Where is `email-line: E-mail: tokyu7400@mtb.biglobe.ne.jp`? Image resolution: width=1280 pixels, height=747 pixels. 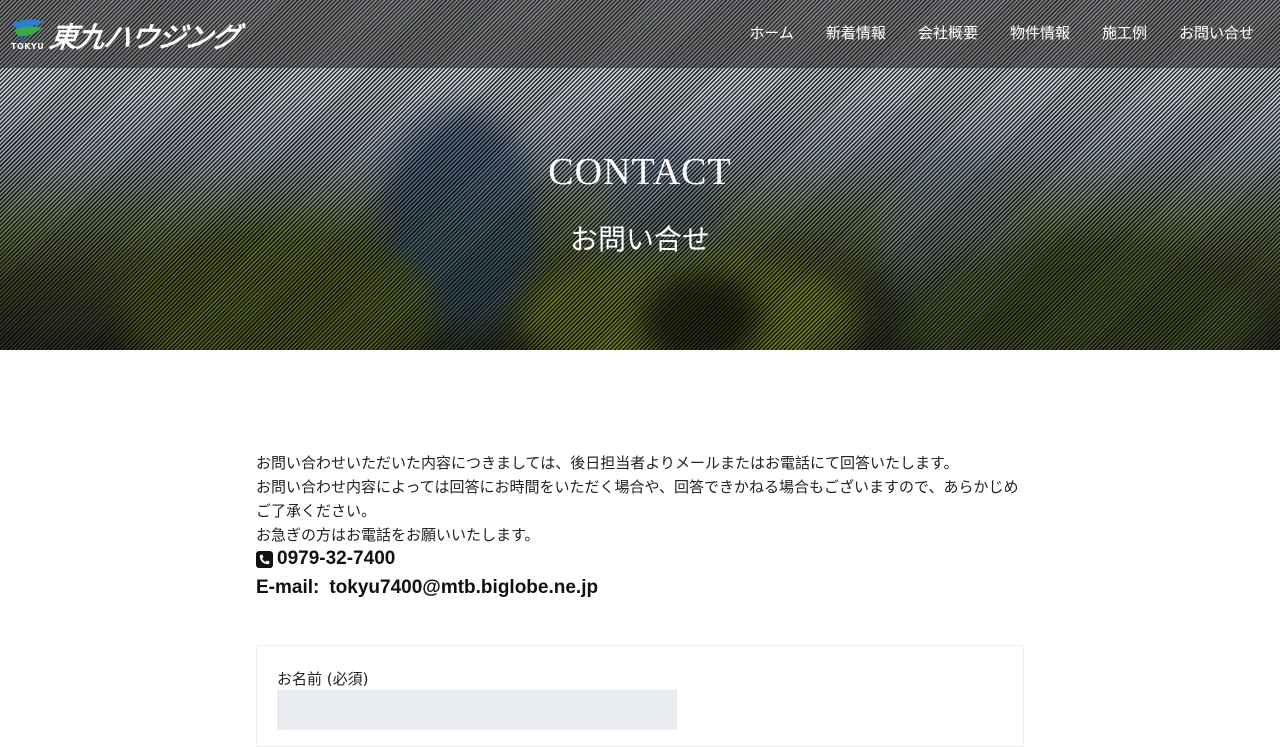 email-line: E-mail: tokyu7400@mtb.biglobe.ne.jp is located at coordinates (427, 588).